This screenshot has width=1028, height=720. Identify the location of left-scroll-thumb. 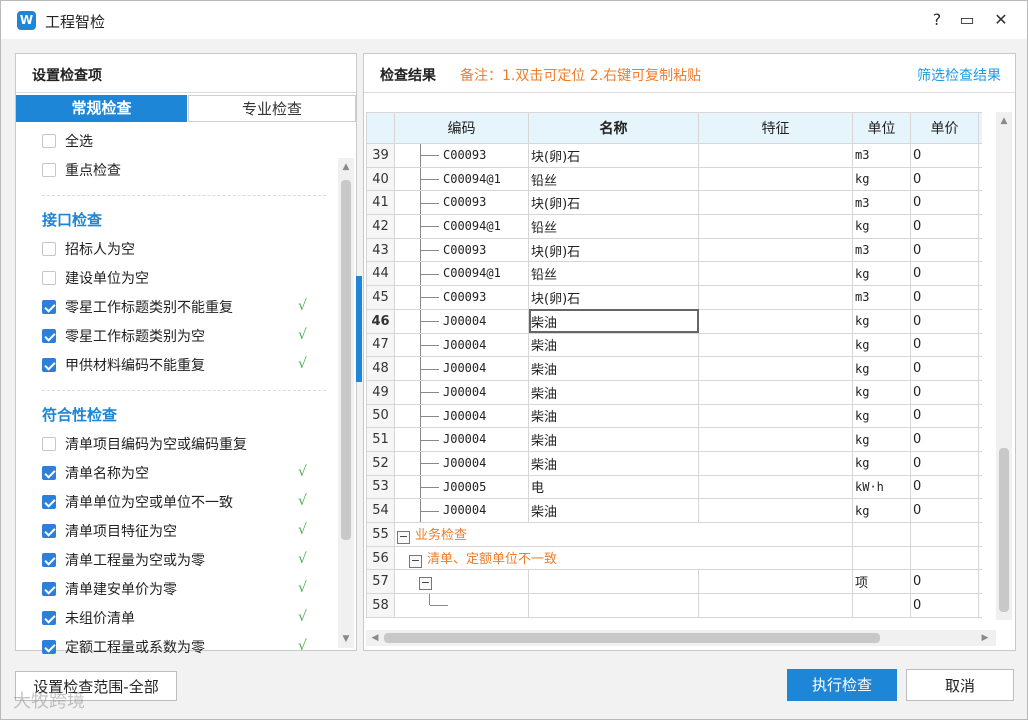
(346, 360).